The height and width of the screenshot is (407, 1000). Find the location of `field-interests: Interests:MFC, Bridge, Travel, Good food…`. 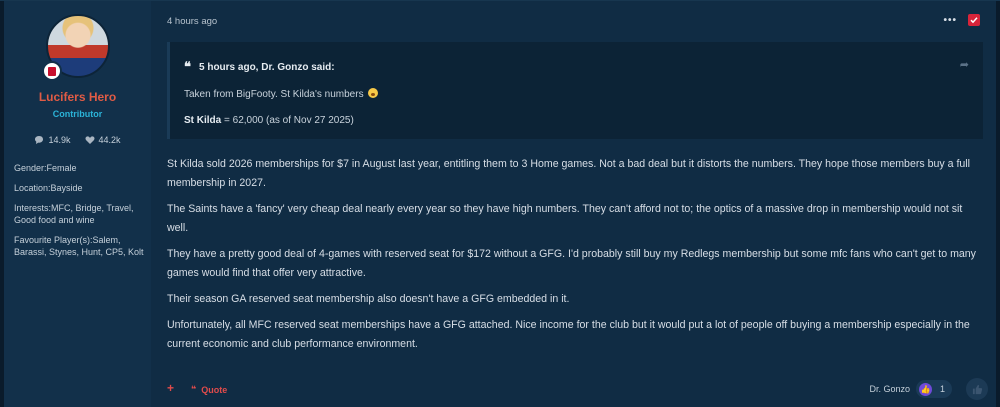

field-interests: Interests:MFC, Bridge, Travel, Good food… is located at coordinates (74, 214).